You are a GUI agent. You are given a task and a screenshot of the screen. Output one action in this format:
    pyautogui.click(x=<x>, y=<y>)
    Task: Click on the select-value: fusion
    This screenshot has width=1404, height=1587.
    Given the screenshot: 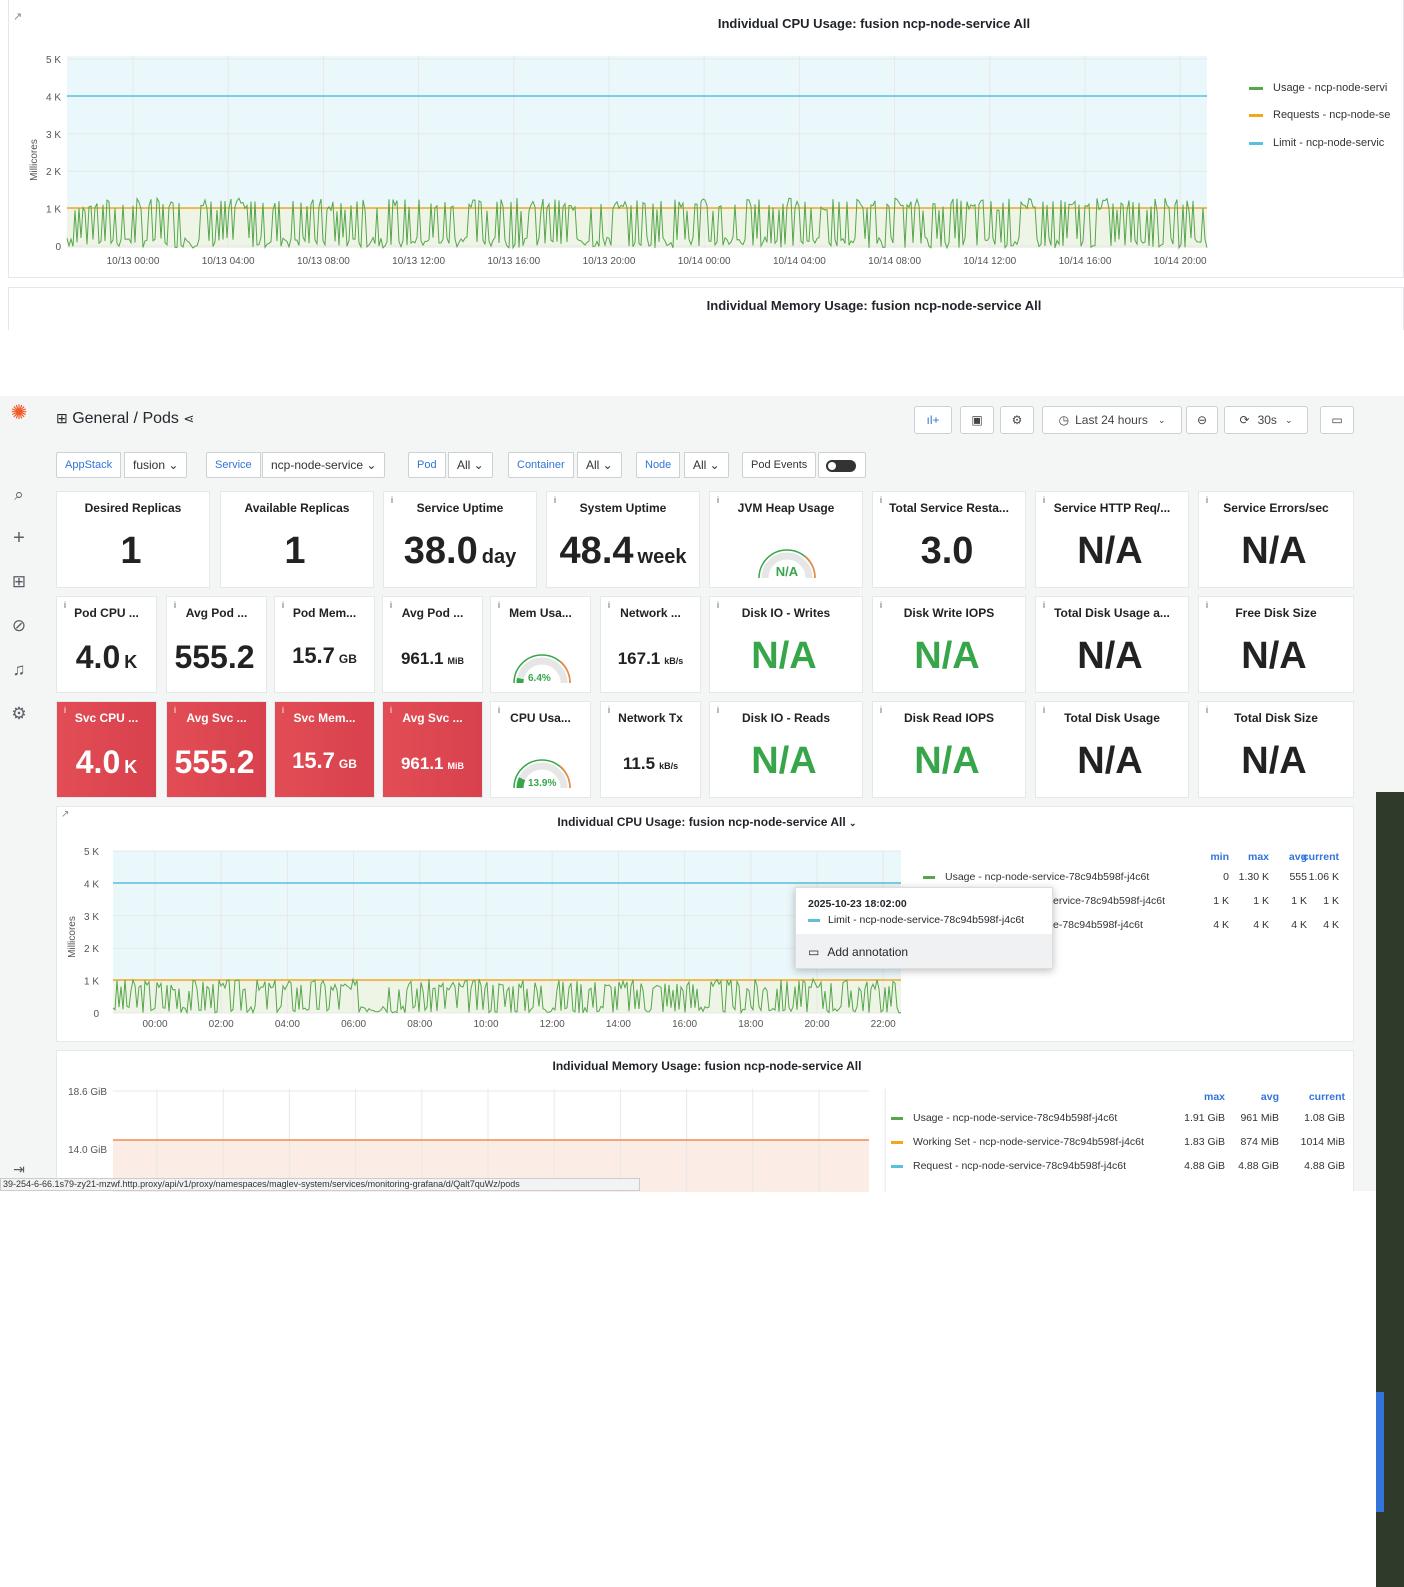 What is the action you would take?
    pyautogui.click(x=149, y=465)
    